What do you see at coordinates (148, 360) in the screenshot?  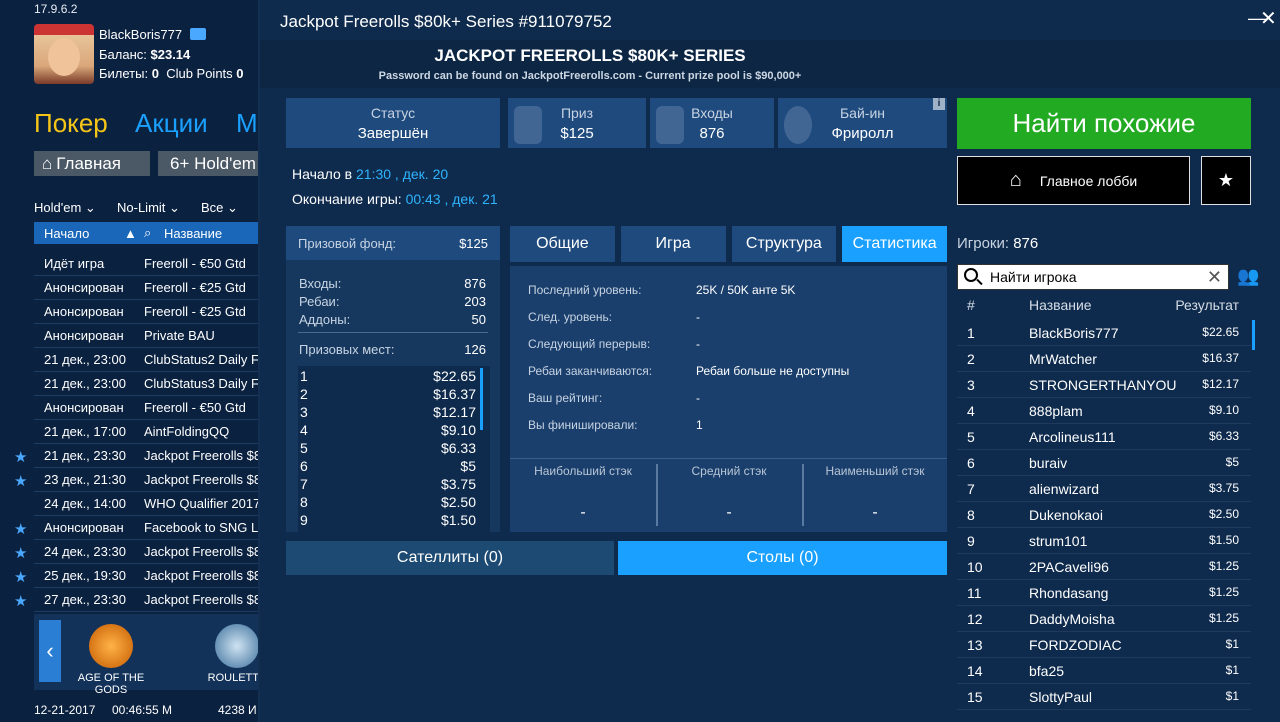 I see `list-item: 21 дек., 23:00 ClubStatus2 Daily FF` at bounding box center [148, 360].